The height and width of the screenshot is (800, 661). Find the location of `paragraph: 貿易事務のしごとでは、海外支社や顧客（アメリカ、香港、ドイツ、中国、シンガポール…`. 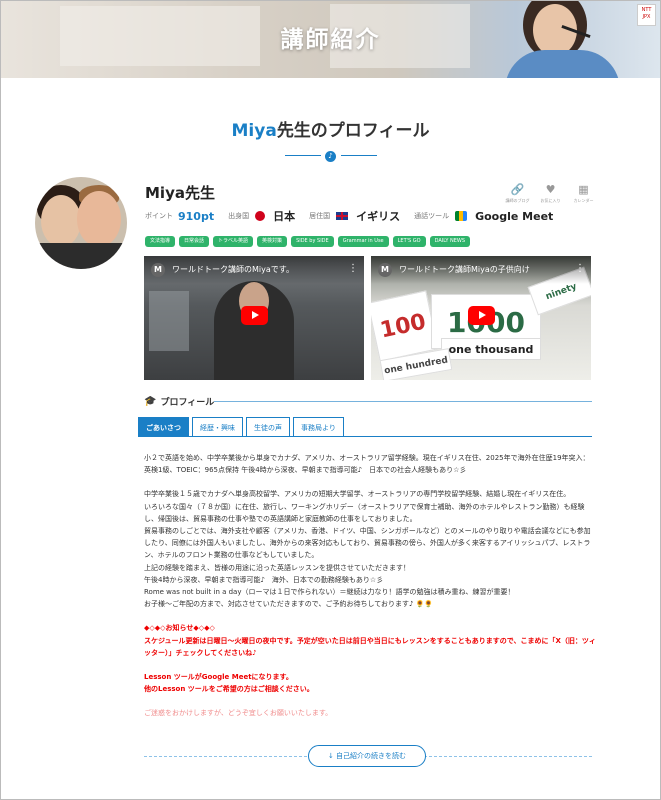

paragraph: 貿易事務のしごとでは、海外支社や顧客（アメリカ、香港、ドイツ、中国、シンガポール… is located at coordinates (367, 543).